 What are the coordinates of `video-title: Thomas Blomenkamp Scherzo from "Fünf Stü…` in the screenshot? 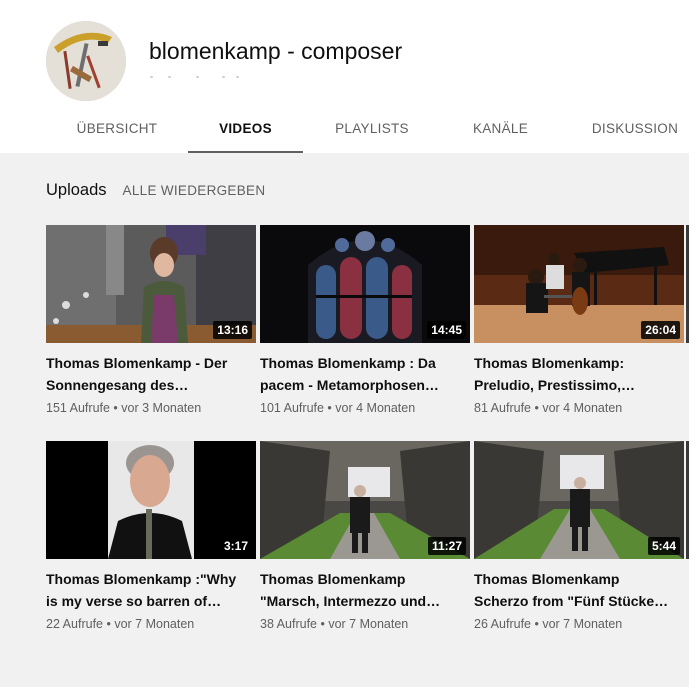 It's located at (576, 590).